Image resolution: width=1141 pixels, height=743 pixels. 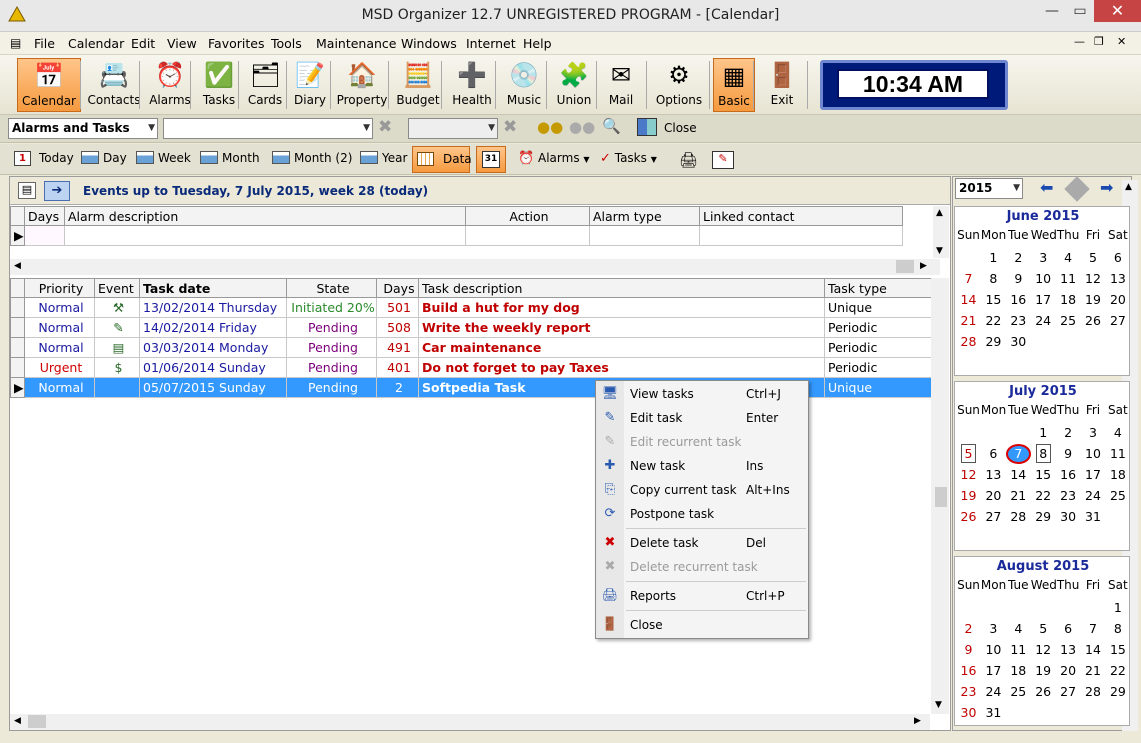 I want to click on data-button: Data, so click(x=442, y=159).